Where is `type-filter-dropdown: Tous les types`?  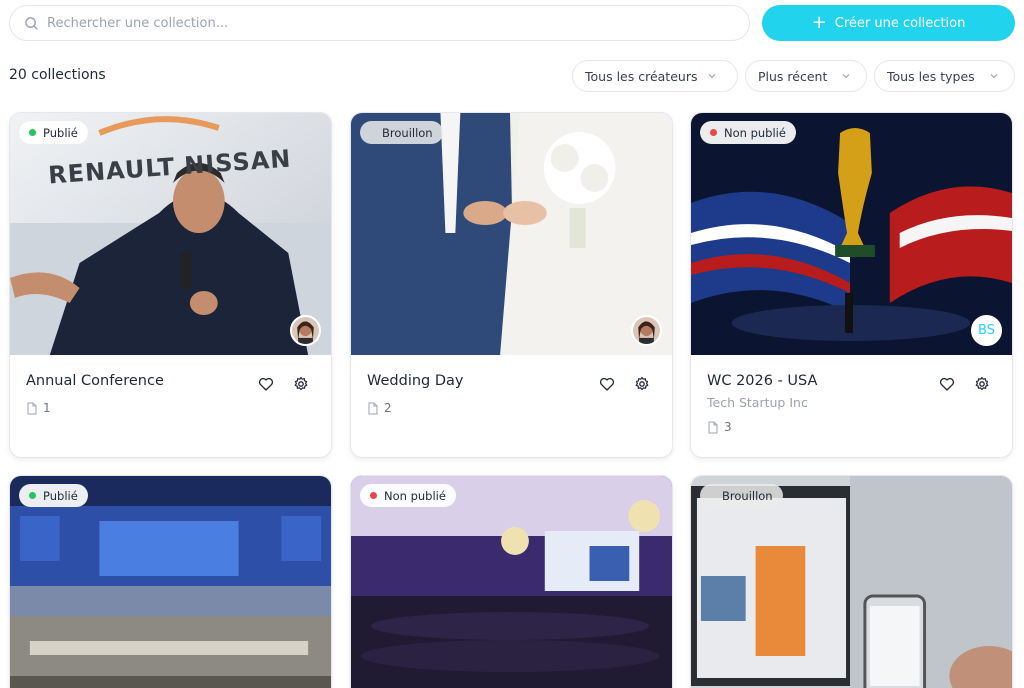 type-filter-dropdown: Tous les types is located at coordinates (944, 76).